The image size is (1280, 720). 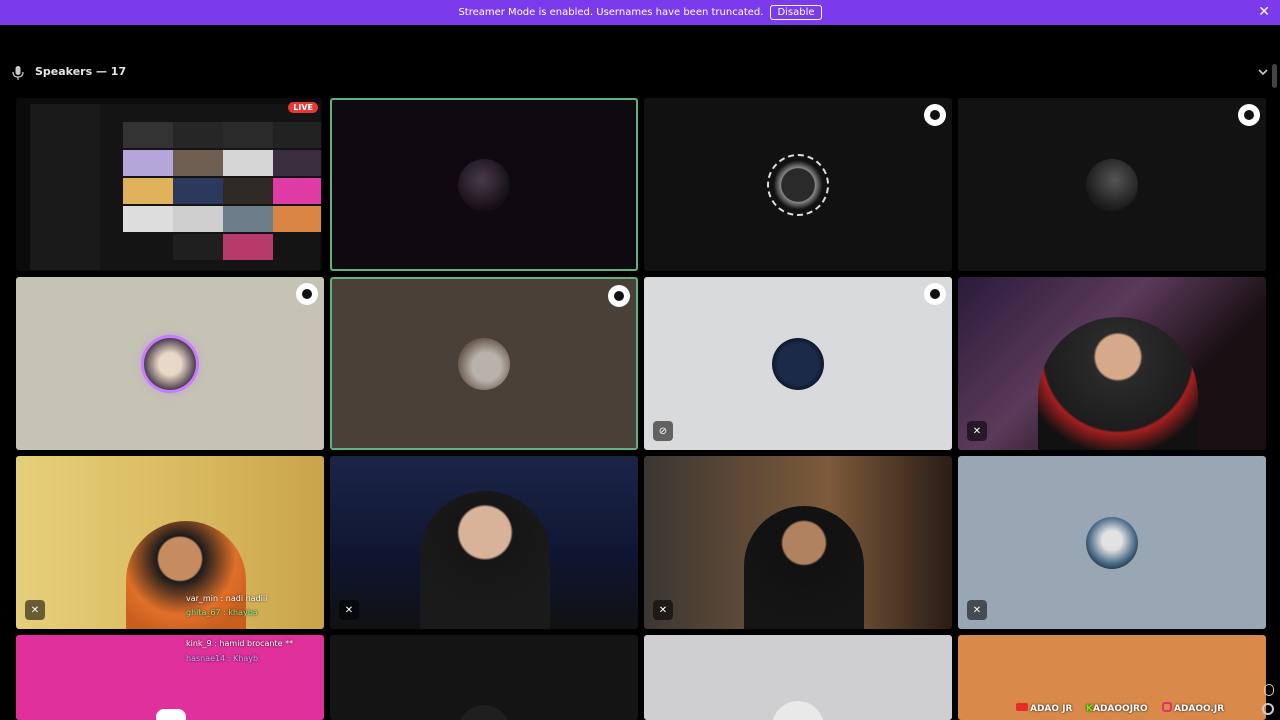 I want to click on speaker-tile-11-video: ✕, so click(x=798, y=542).